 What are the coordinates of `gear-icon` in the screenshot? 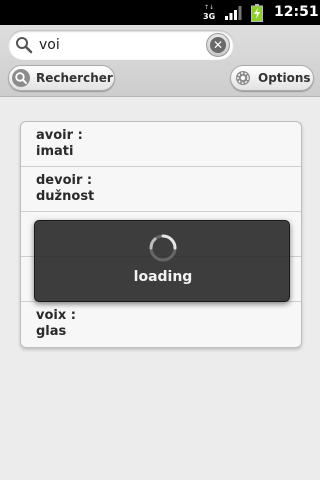 It's located at (243, 78).